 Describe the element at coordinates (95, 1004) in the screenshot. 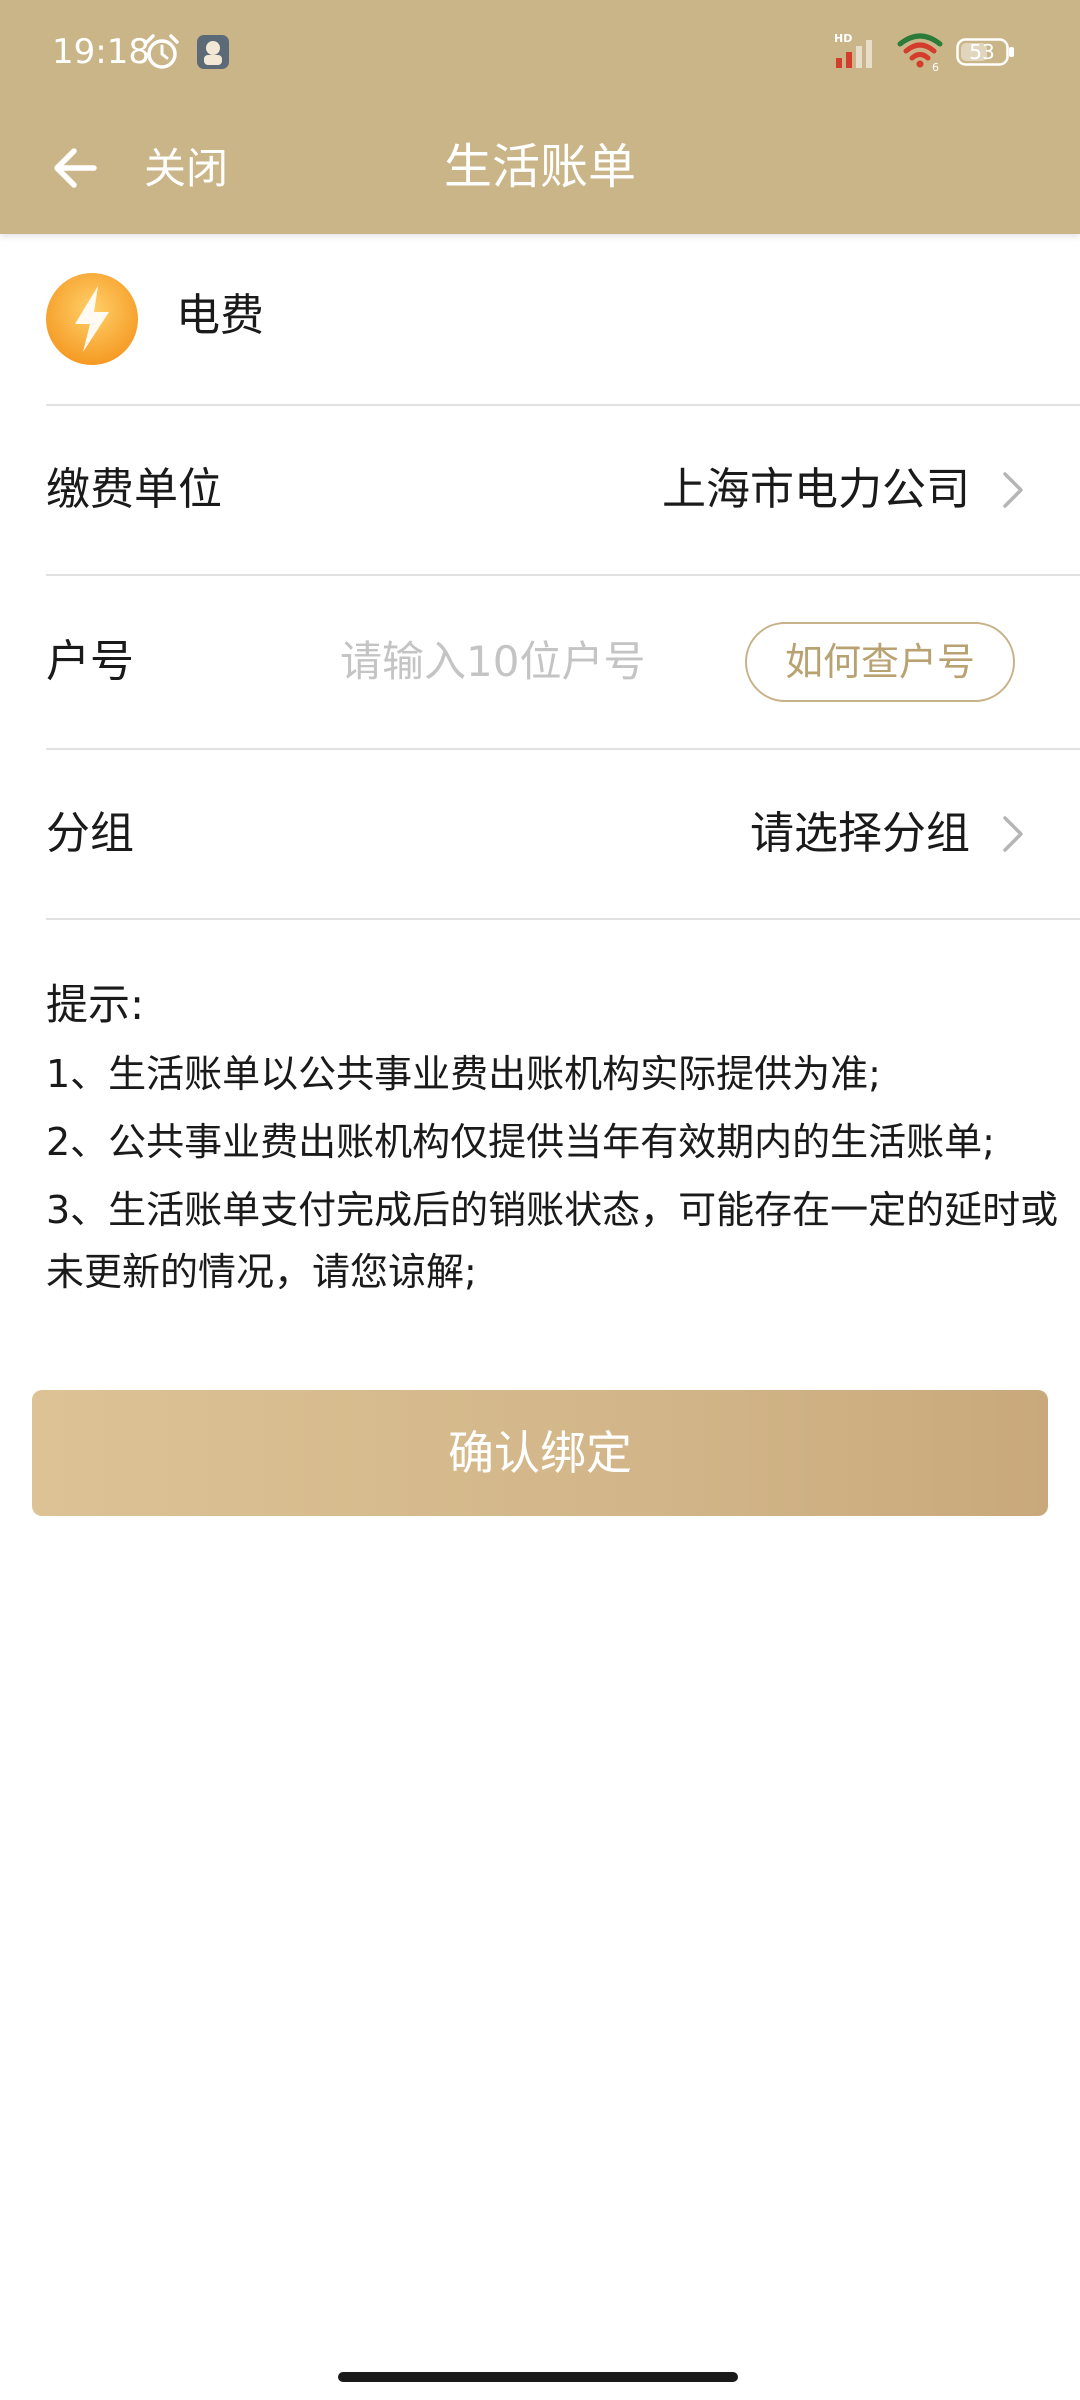

I see `tips-title: 提示:` at that location.